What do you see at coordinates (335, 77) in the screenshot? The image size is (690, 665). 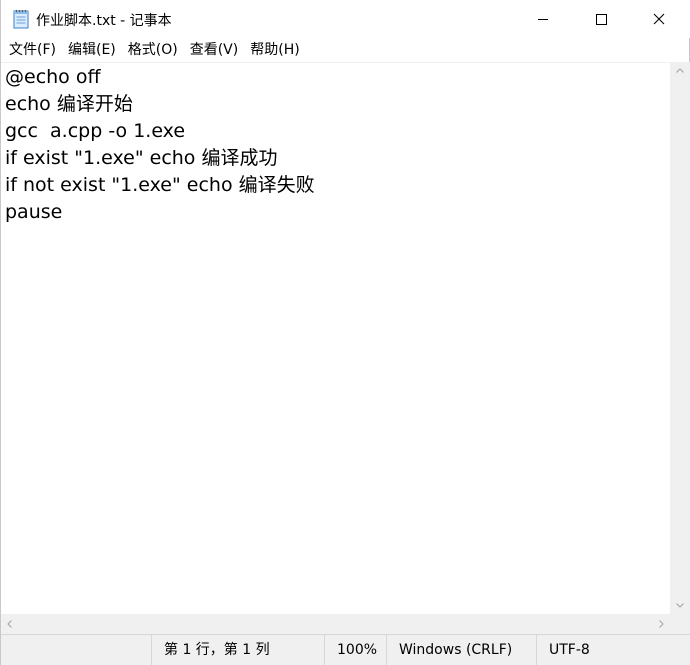 I see `text-line: @echo off` at bounding box center [335, 77].